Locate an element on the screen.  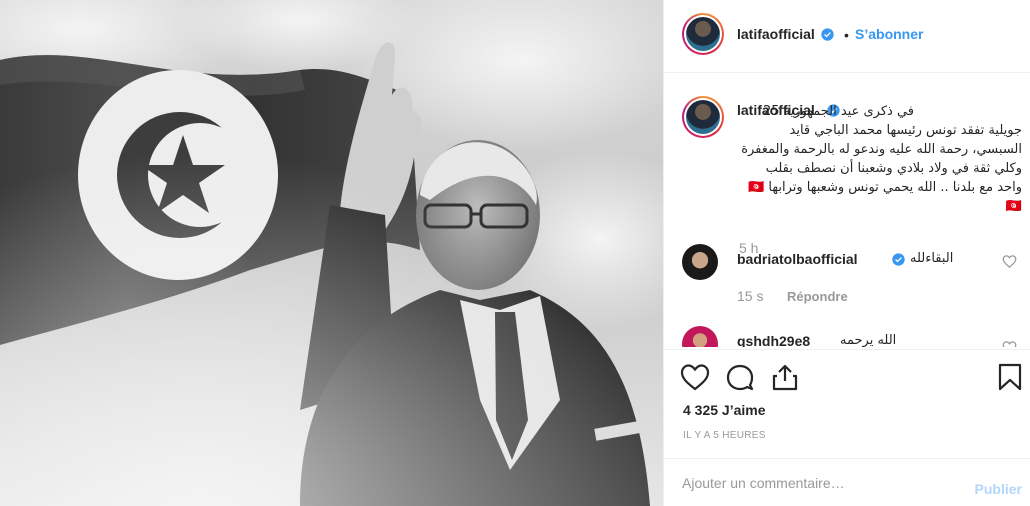
post-timestamp: IL Y A 5 HEURES is located at coordinates (724, 435).